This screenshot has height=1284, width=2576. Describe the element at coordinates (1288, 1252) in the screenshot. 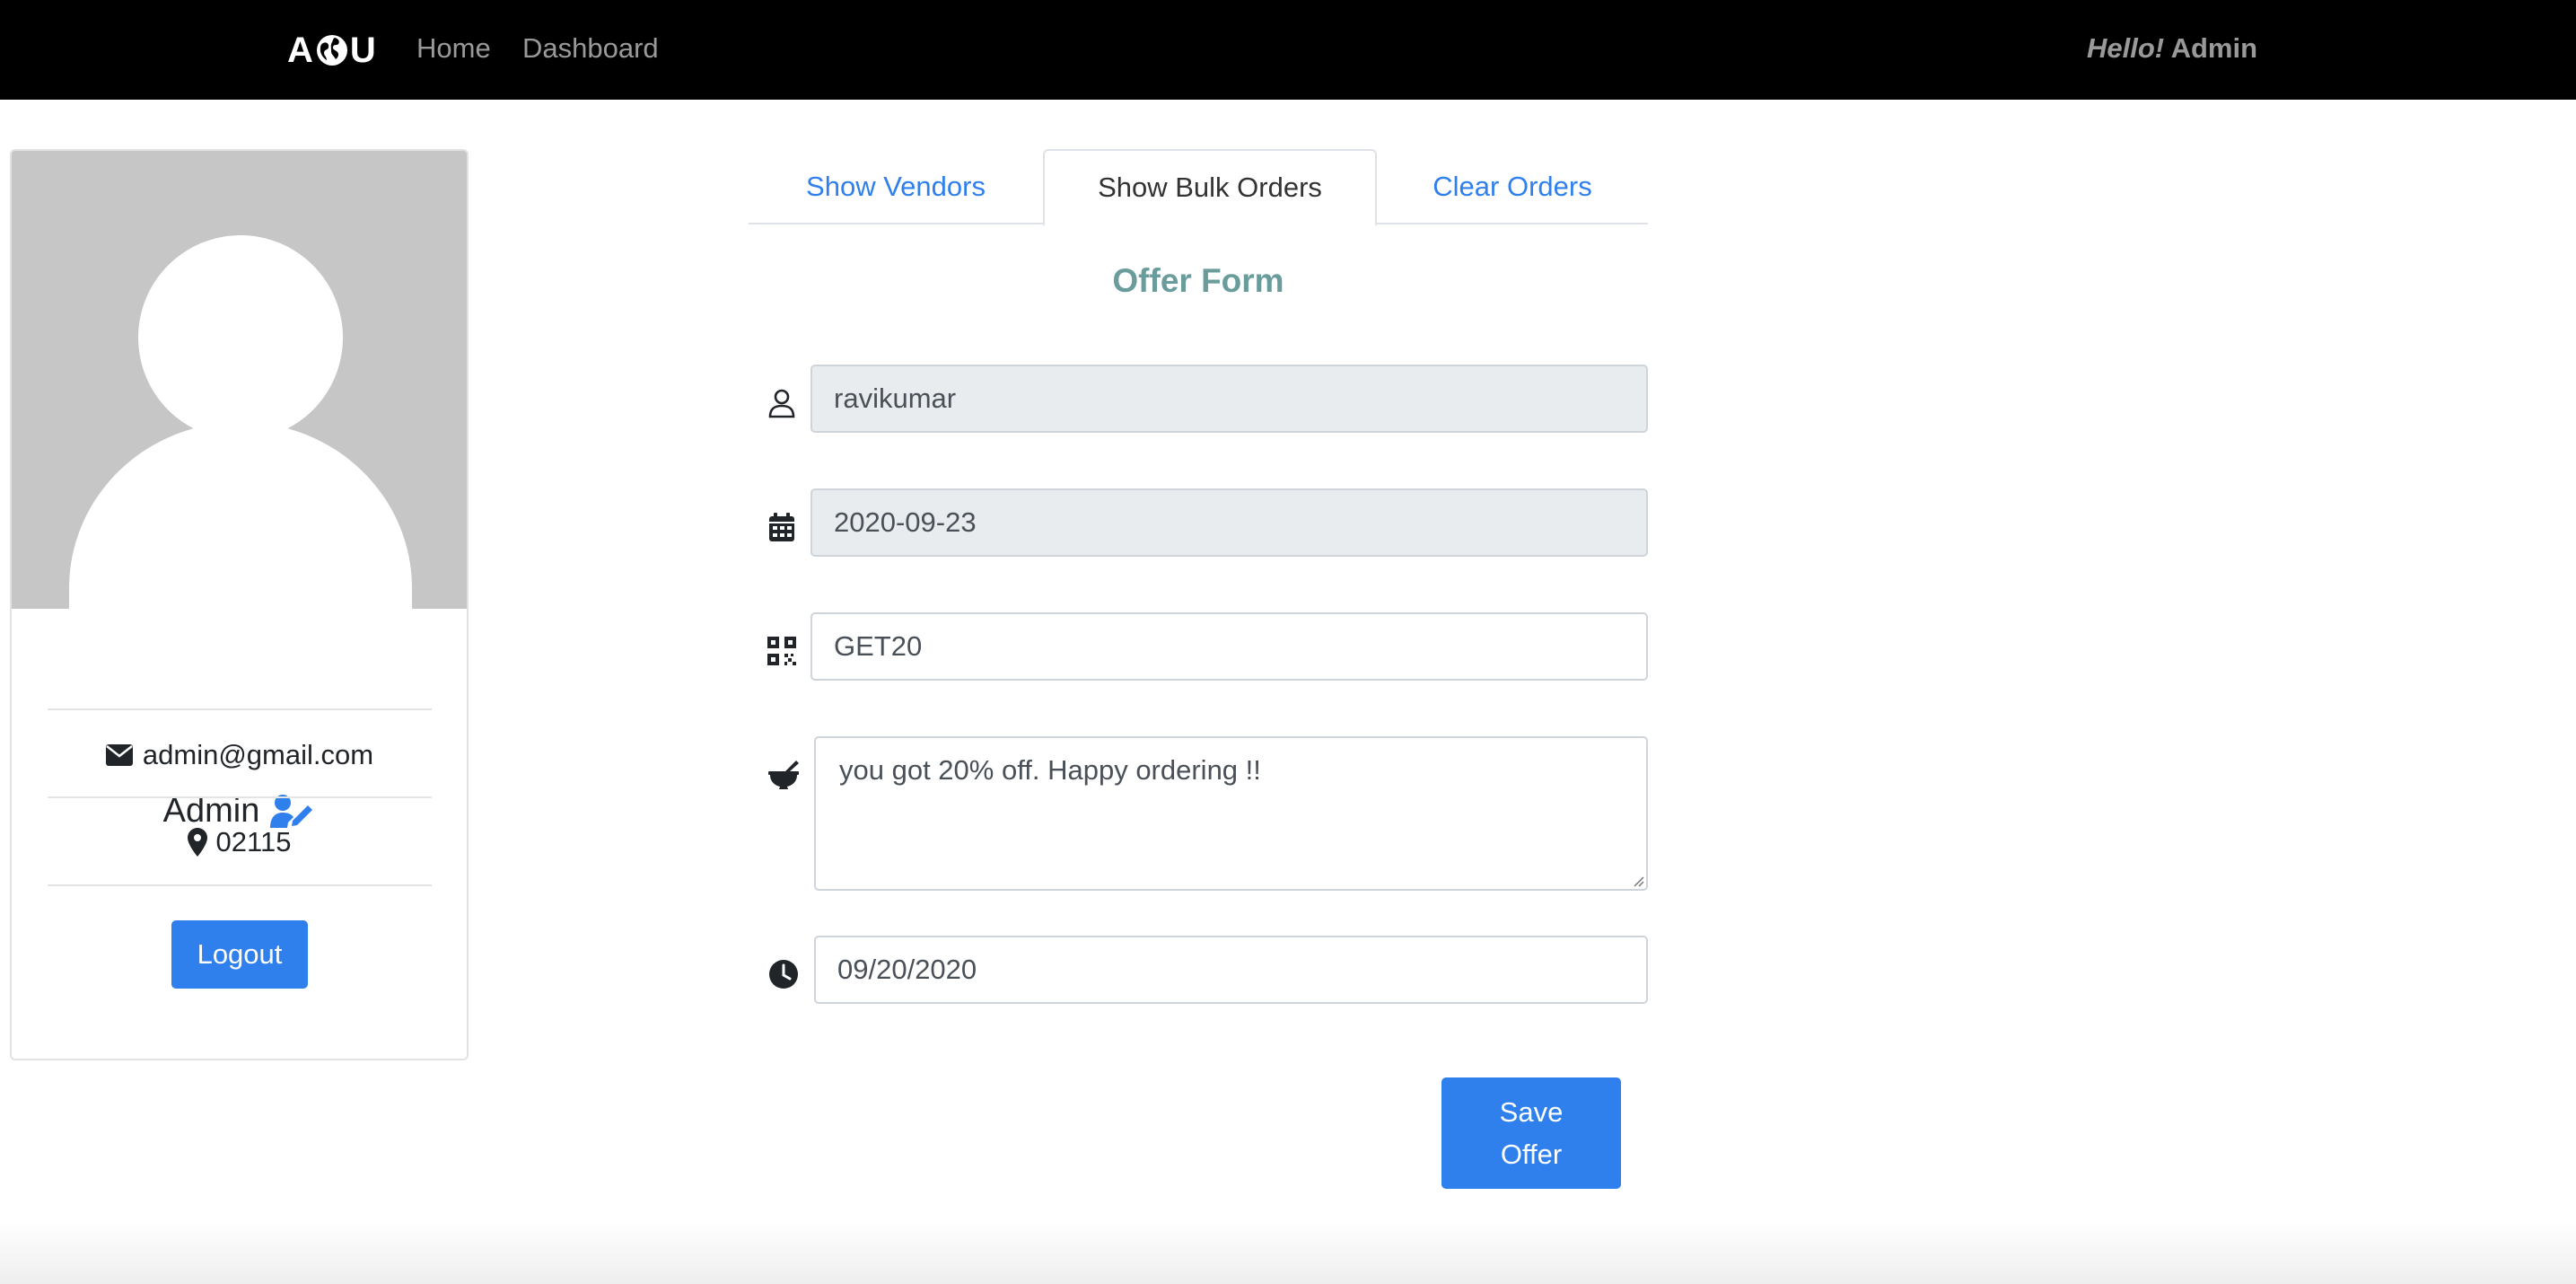

I see `page-footer-shade` at that location.